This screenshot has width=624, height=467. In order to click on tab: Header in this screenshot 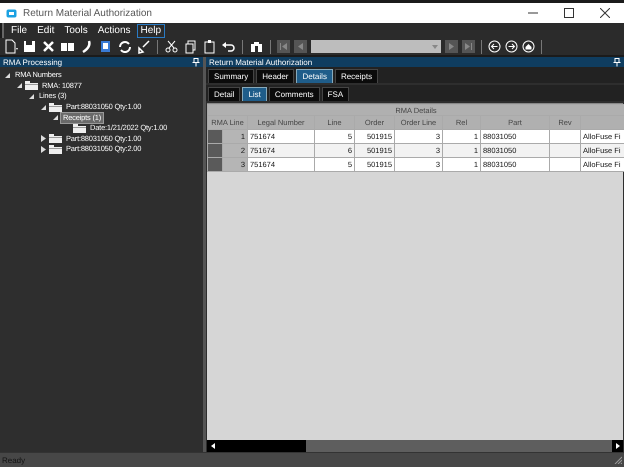, I will do `click(275, 76)`.